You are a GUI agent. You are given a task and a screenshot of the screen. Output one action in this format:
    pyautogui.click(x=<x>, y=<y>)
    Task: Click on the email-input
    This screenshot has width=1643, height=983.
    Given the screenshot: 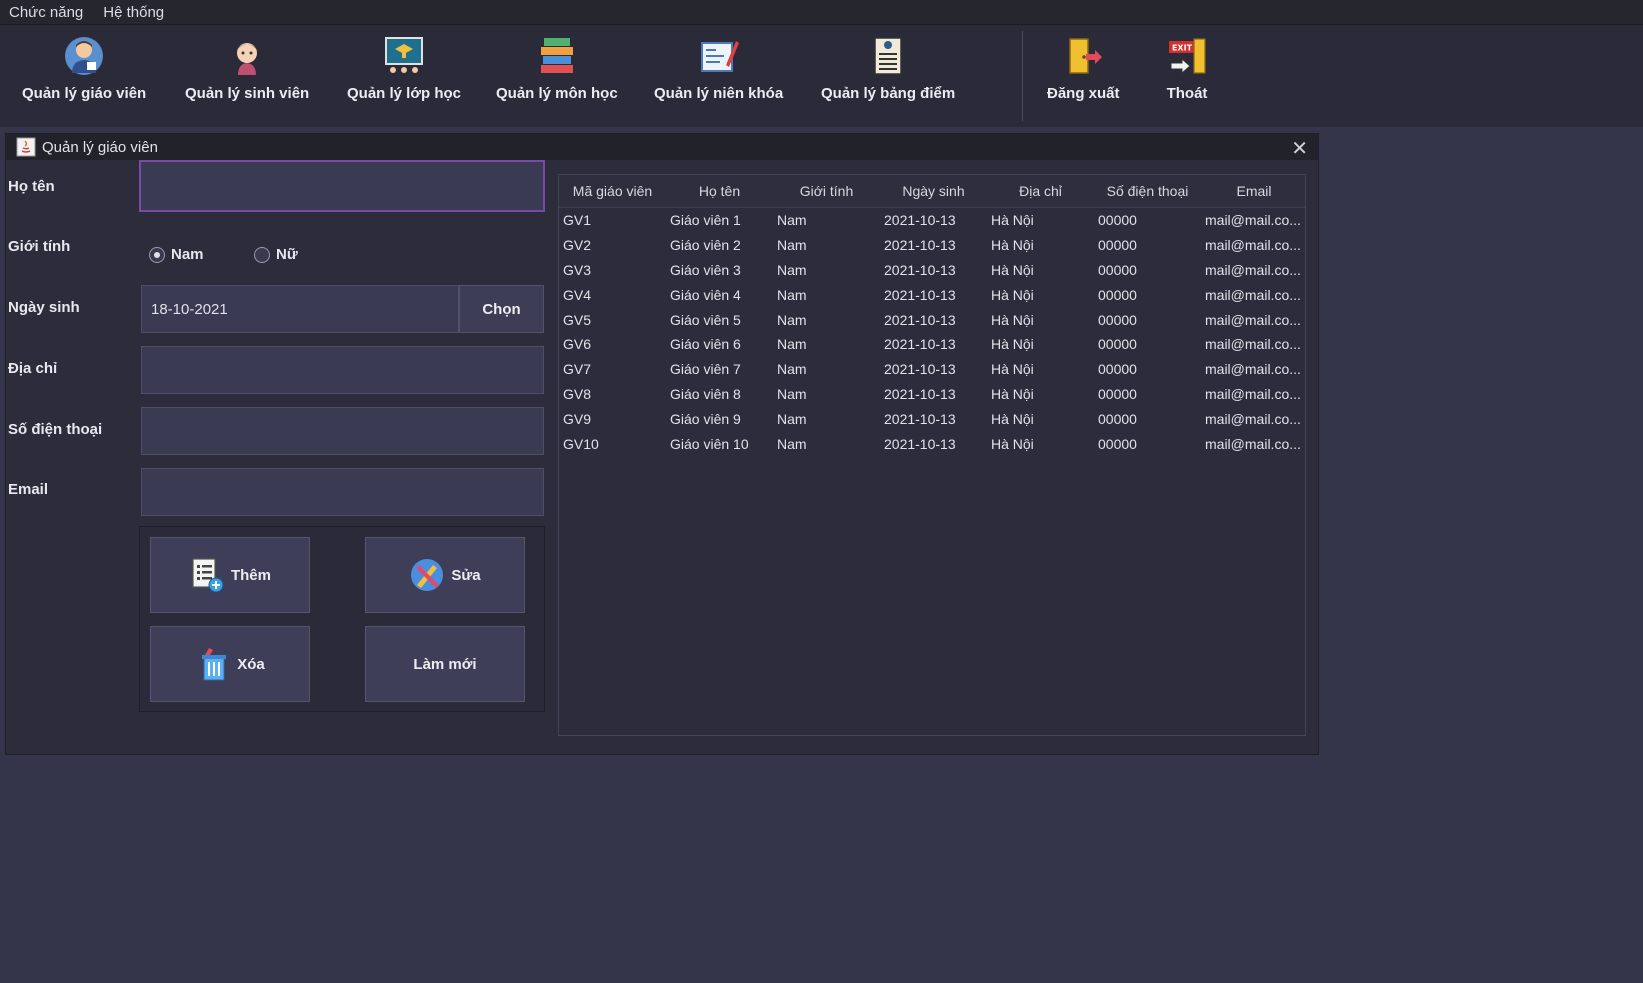 What is the action you would take?
    pyautogui.click(x=342, y=492)
    